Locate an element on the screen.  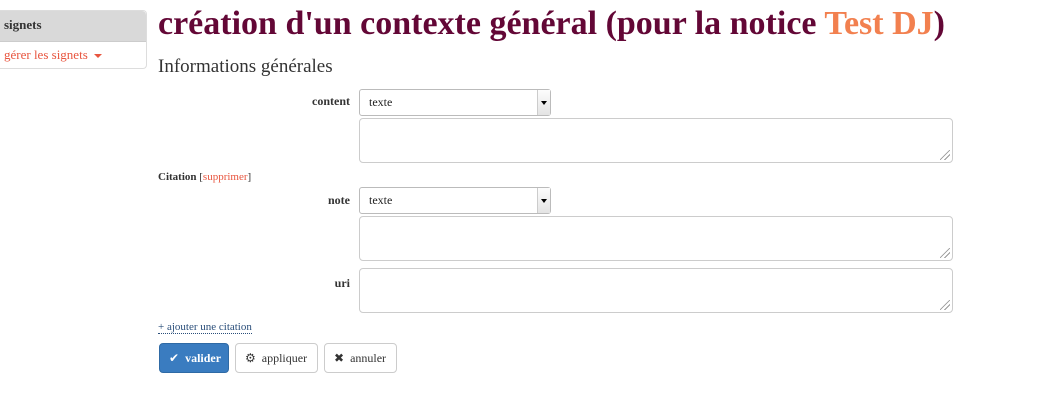
content-textarea is located at coordinates (656, 140).